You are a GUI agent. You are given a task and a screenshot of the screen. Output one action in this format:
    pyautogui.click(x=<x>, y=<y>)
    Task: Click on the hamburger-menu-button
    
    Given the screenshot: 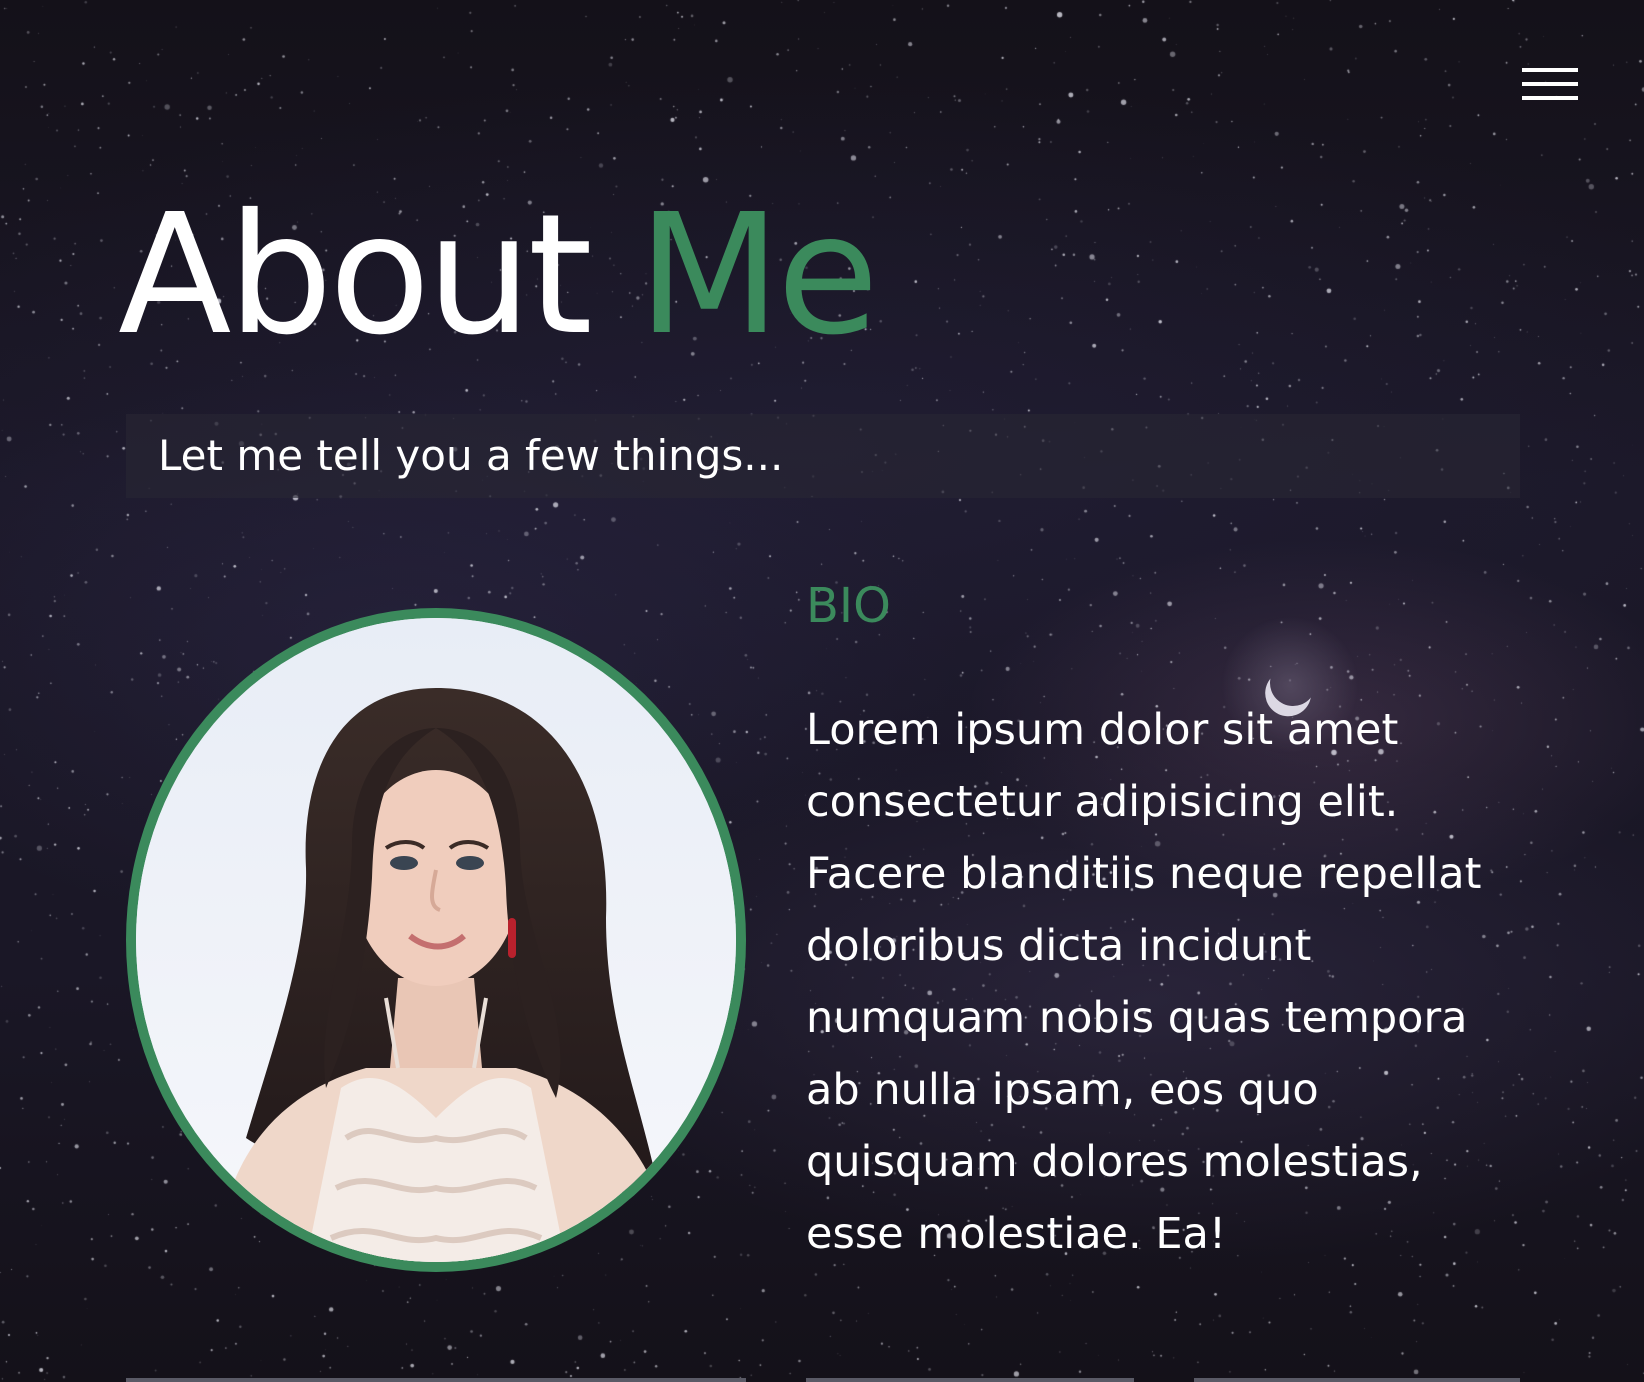 What is the action you would take?
    pyautogui.click(x=1548, y=86)
    